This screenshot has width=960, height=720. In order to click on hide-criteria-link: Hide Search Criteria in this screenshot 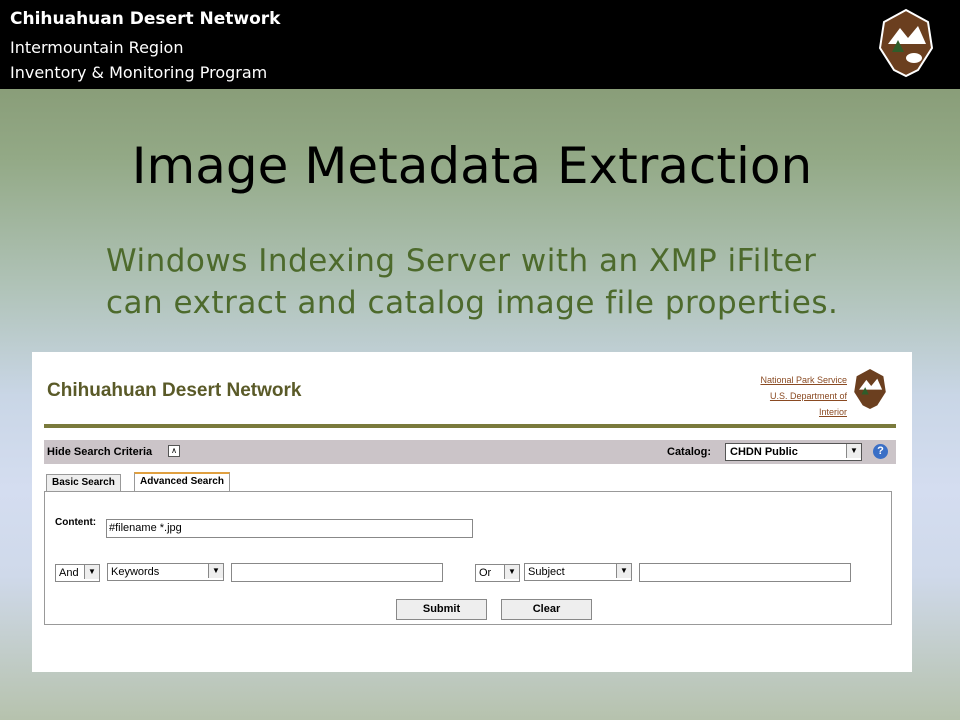, I will do `click(99, 452)`.